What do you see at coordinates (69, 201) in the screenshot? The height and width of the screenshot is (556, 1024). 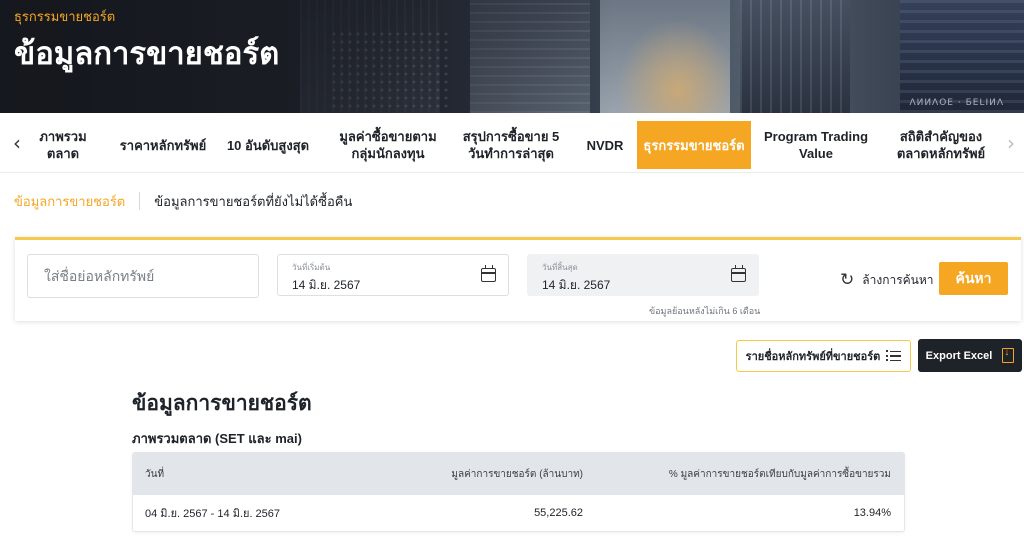 I see `subnav-short-sale-data: ข้อมูลการขายชอร์ต` at bounding box center [69, 201].